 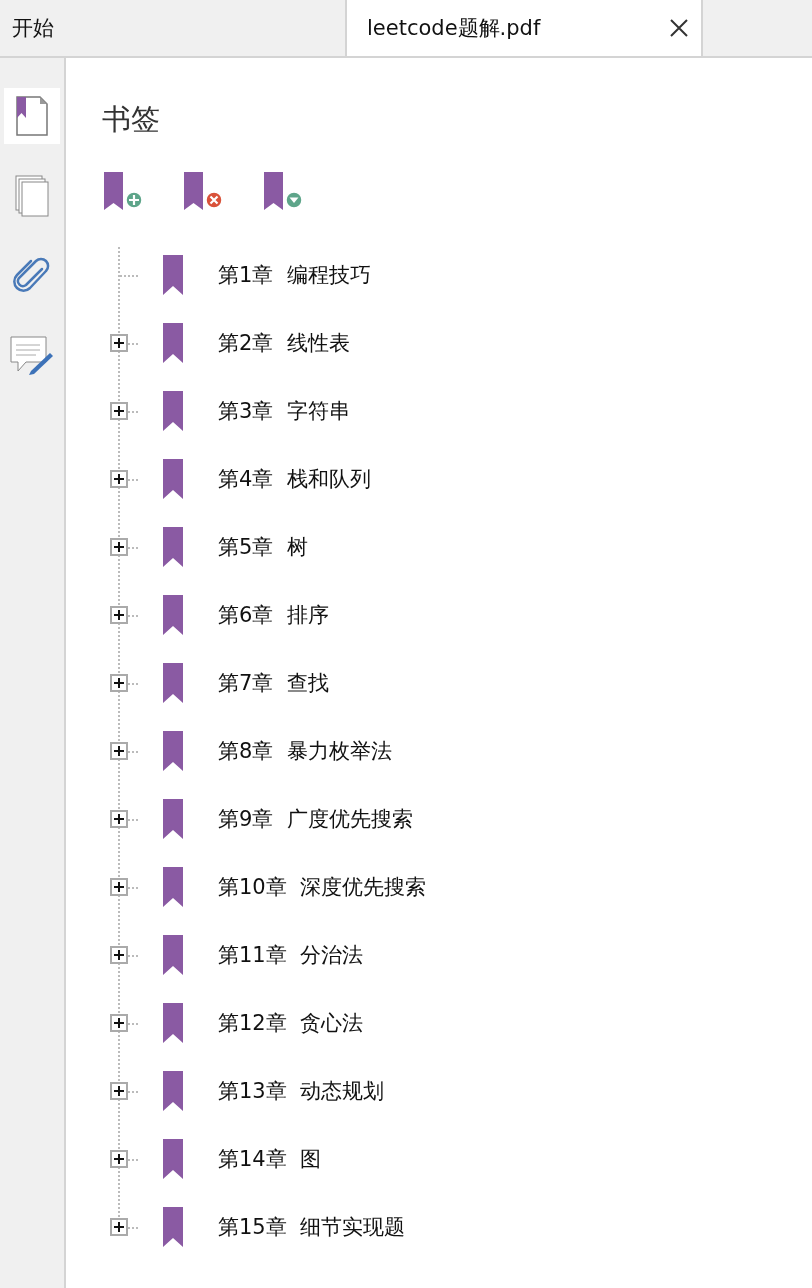 What do you see at coordinates (131, 119) in the screenshot?
I see `panel-title: 书签` at bounding box center [131, 119].